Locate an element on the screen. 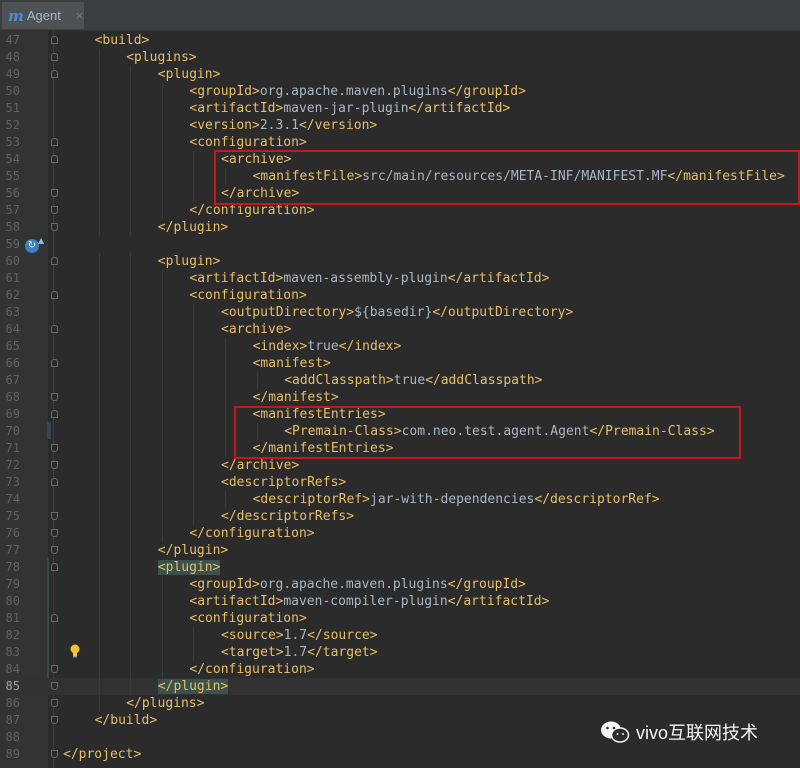  code-line: 77 </plugin> is located at coordinates (400, 550).